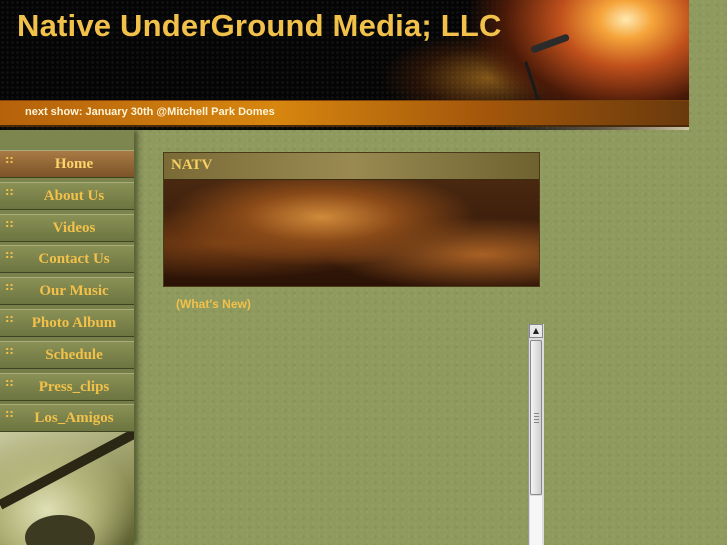  I want to click on nav-item-press-clips: :: Press_clips, so click(67, 386).